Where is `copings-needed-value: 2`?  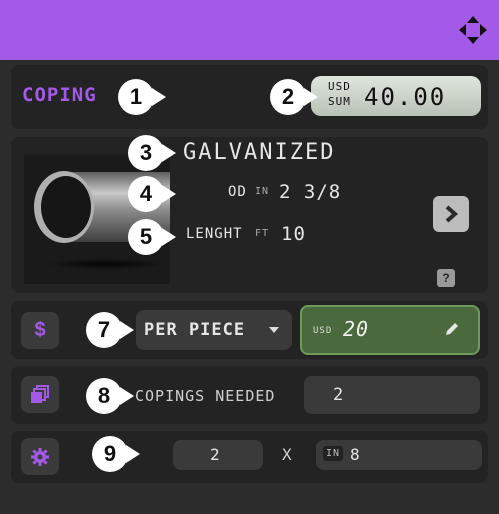
copings-needed-value: 2 is located at coordinates (339, 395).